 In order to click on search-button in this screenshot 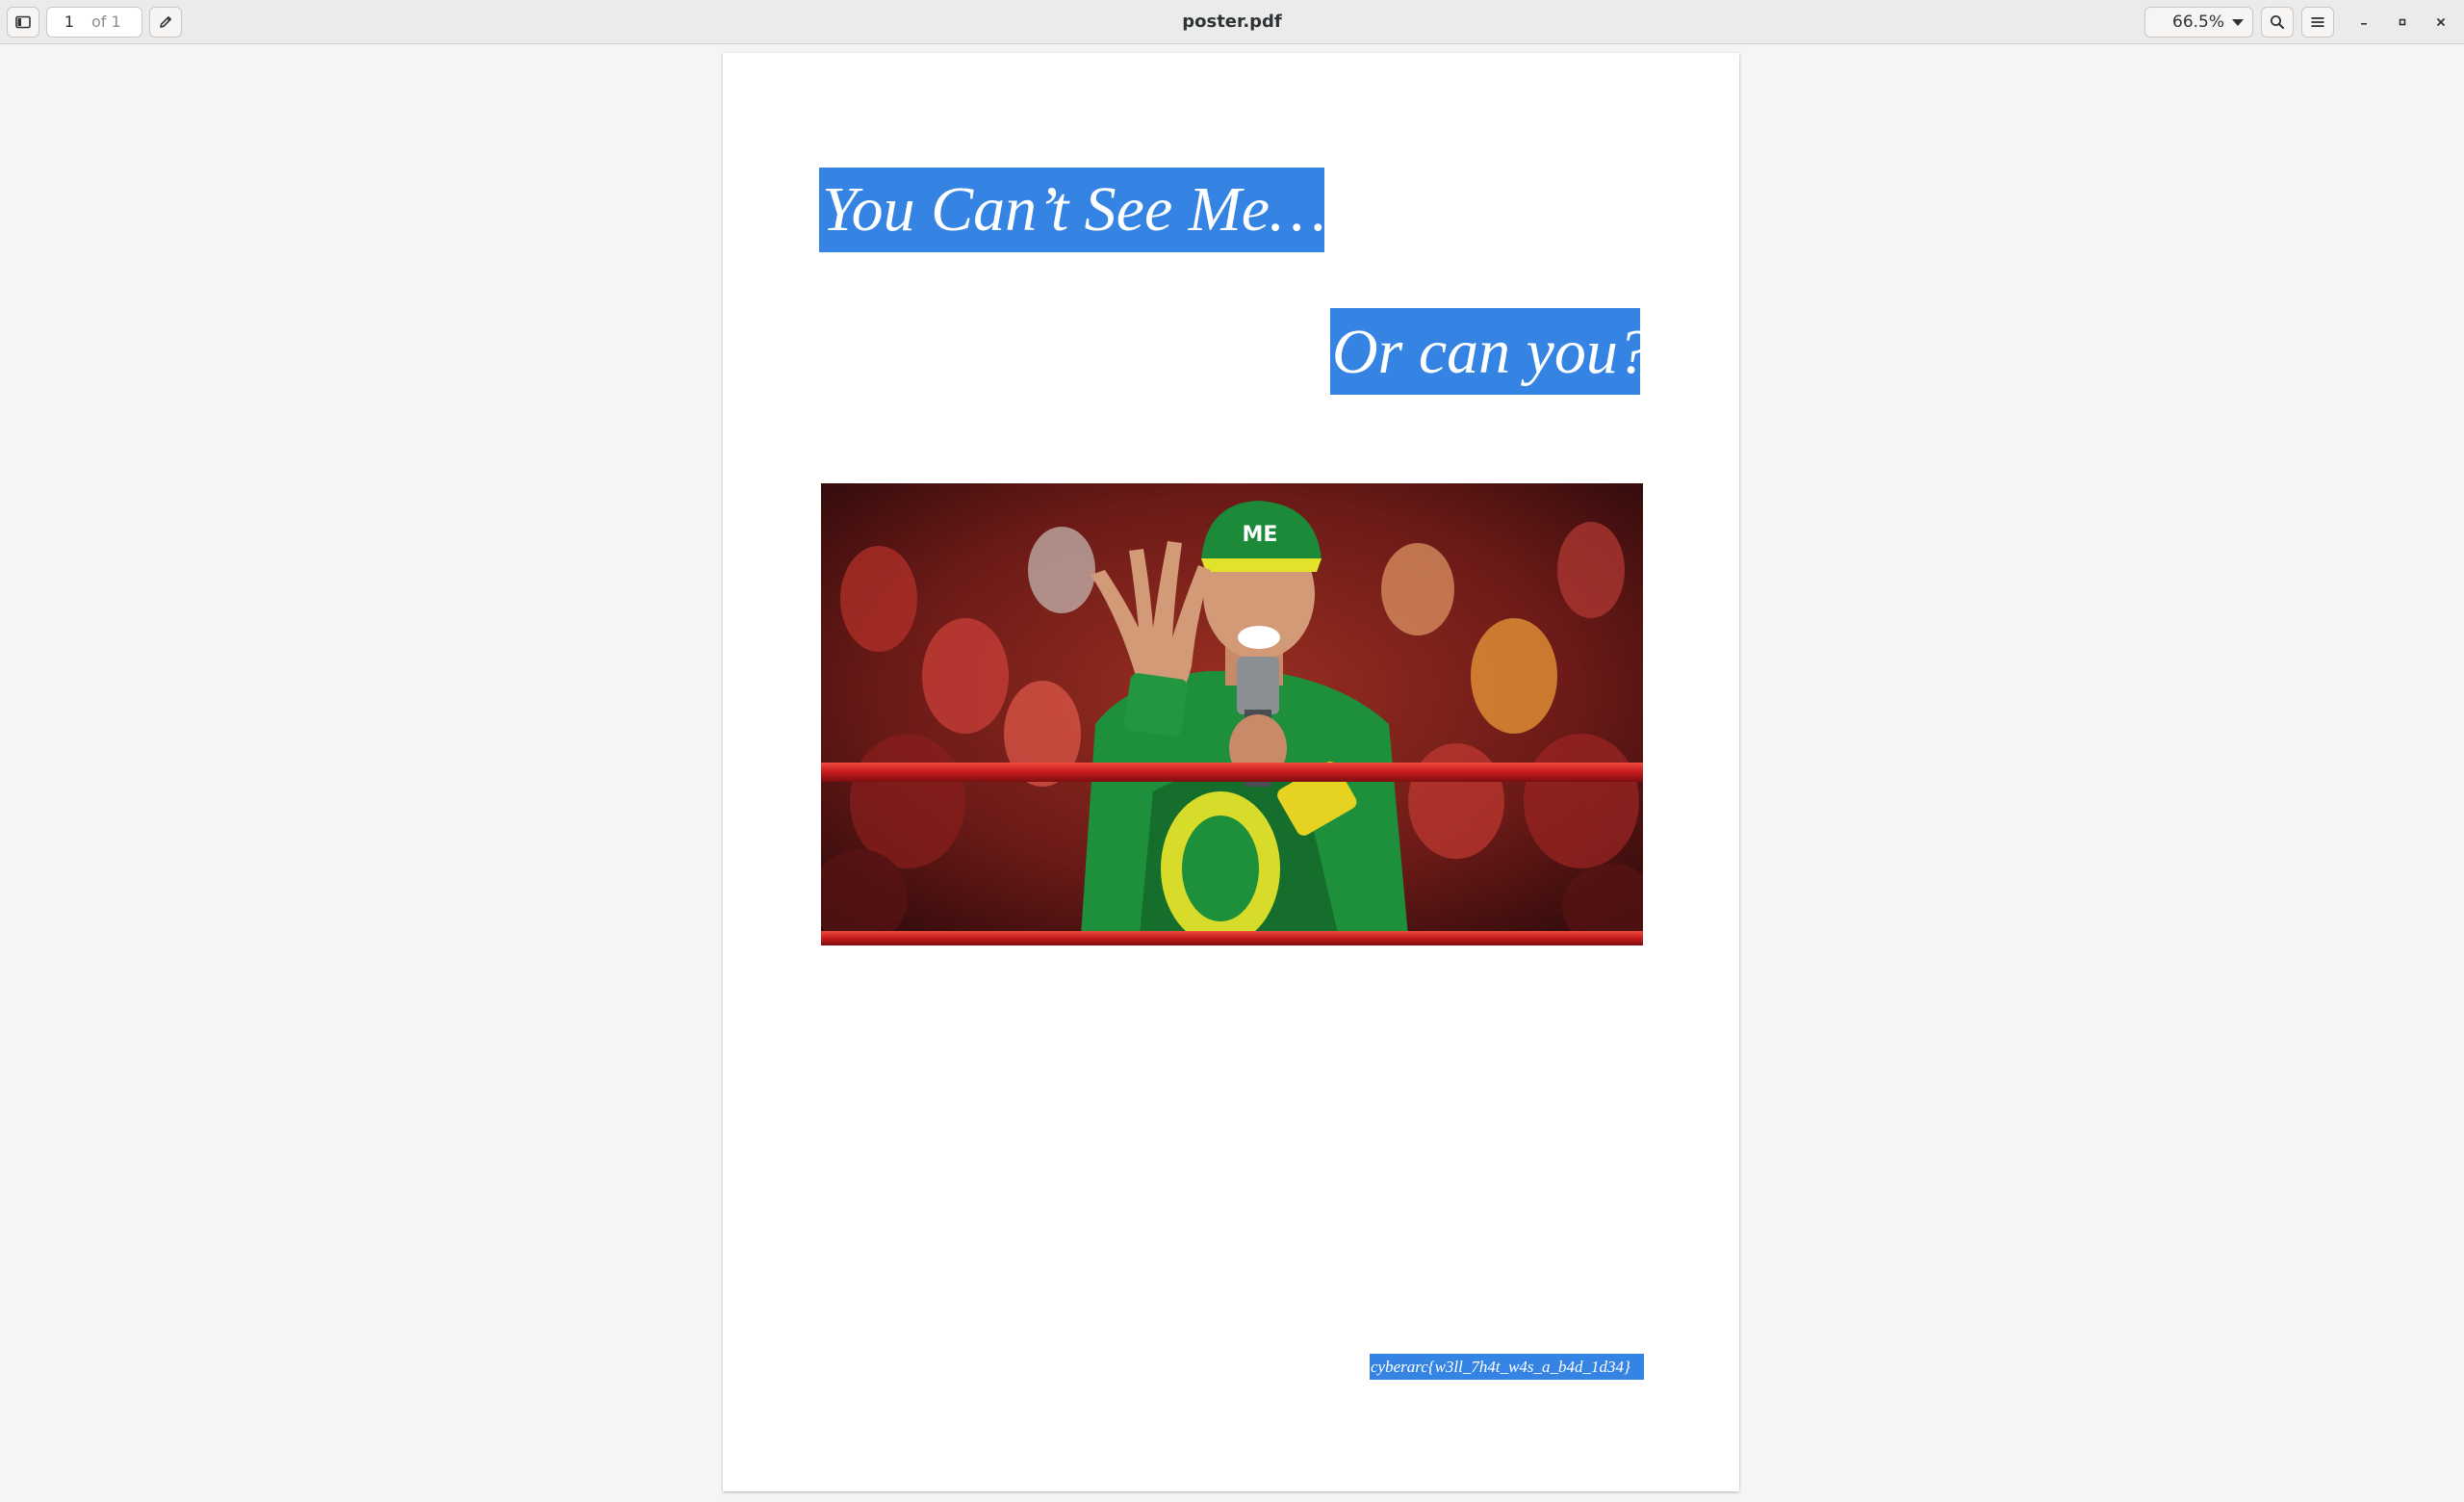, I will do `click(2277, 22)`.